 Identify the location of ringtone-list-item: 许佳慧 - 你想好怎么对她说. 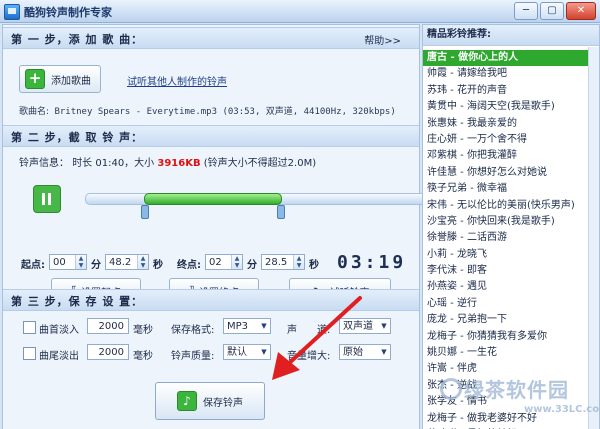
(511, 173).